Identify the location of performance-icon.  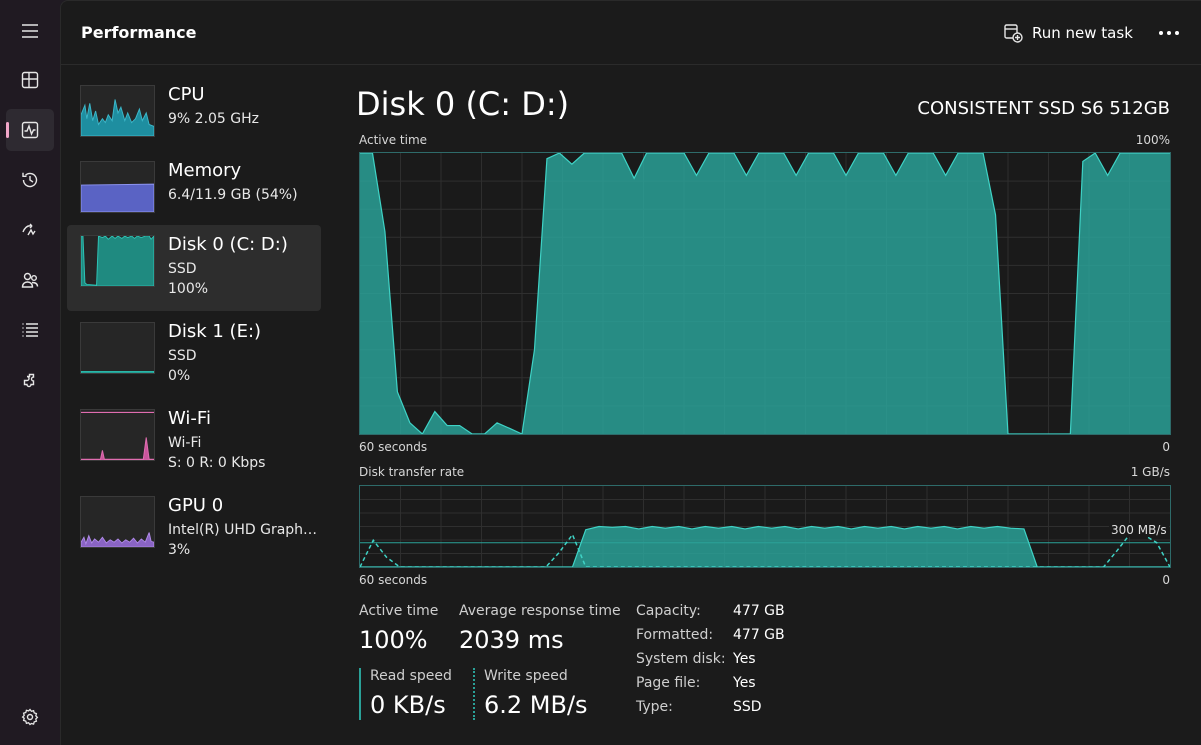
(30, 130).